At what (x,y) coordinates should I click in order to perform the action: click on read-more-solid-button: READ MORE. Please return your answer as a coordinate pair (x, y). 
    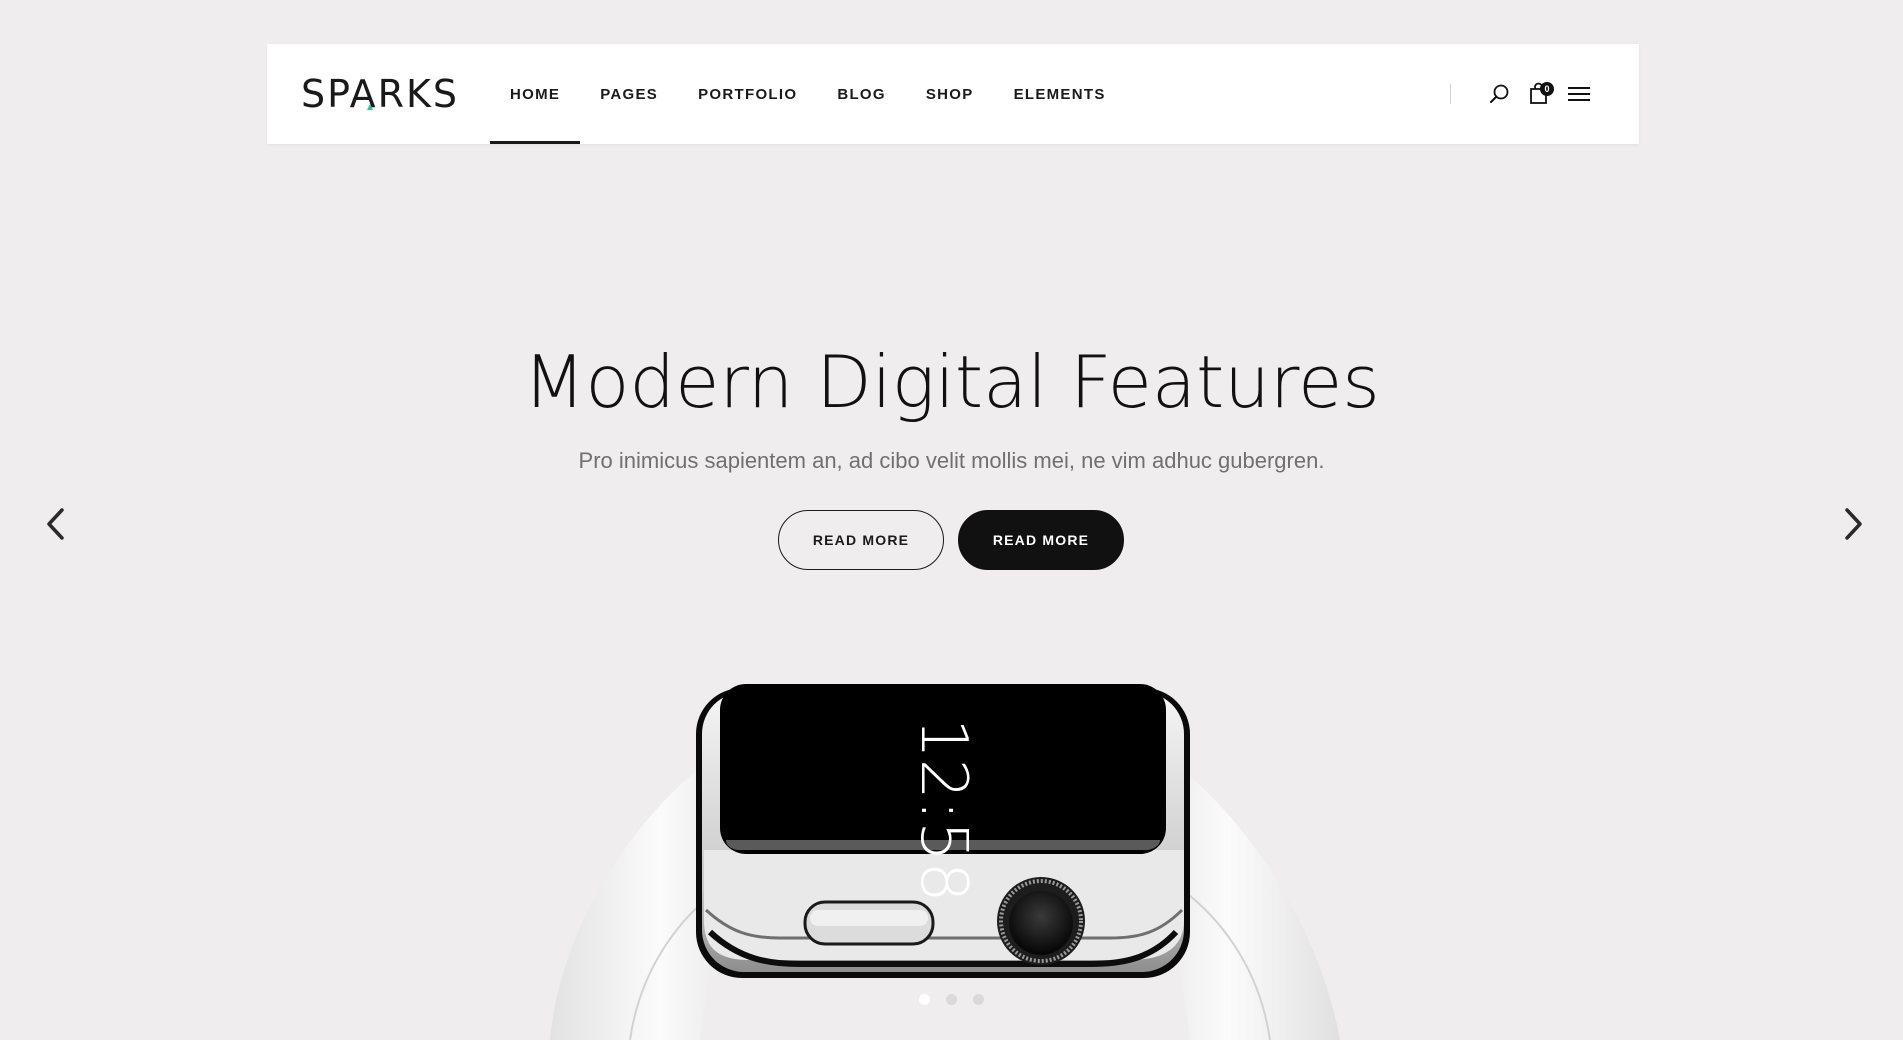
    Looking at the image, I should click on (1041, 540).